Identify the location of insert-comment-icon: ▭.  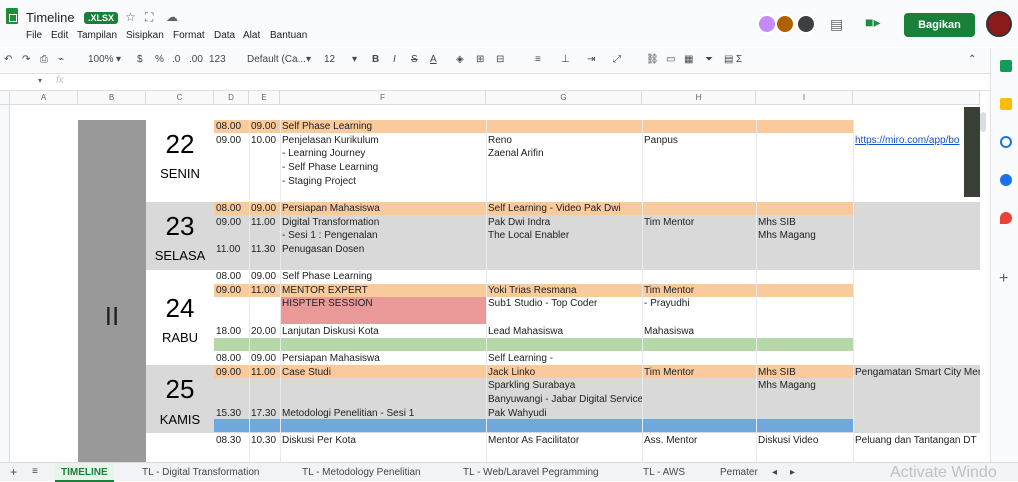
(670, 59).